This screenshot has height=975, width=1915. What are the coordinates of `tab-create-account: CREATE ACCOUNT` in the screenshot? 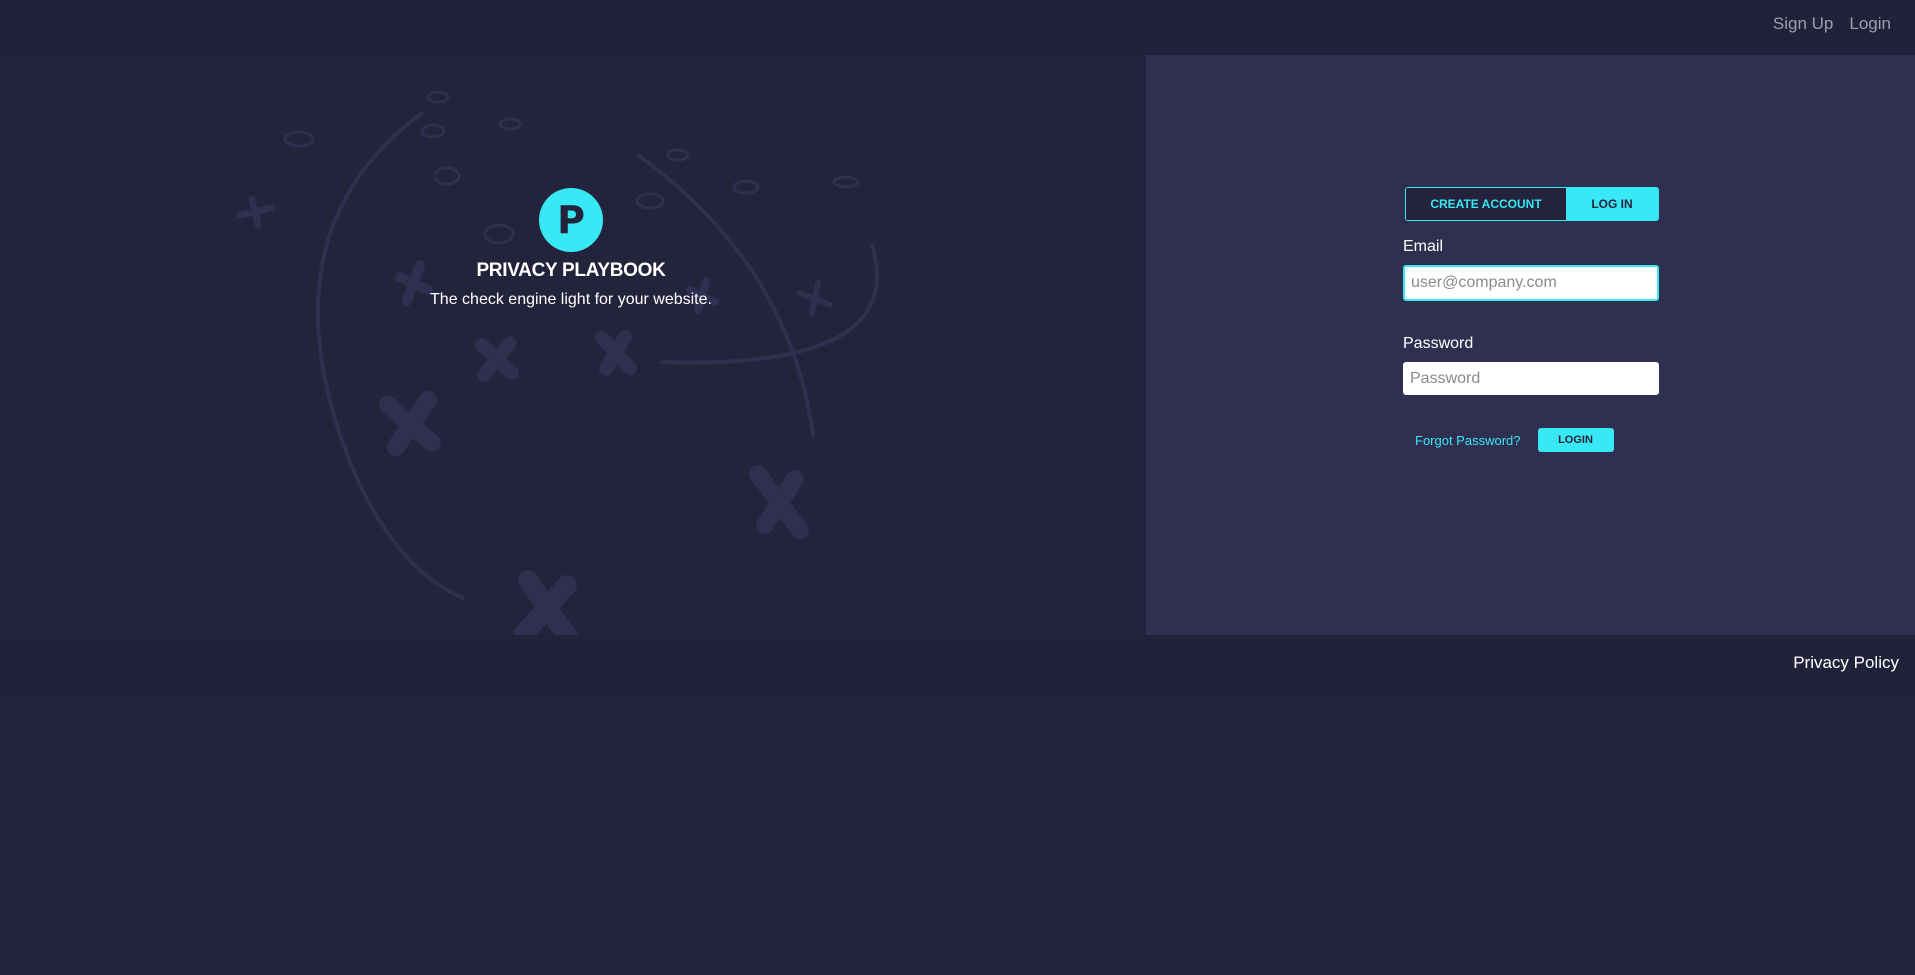 It's located at (1486, 204).